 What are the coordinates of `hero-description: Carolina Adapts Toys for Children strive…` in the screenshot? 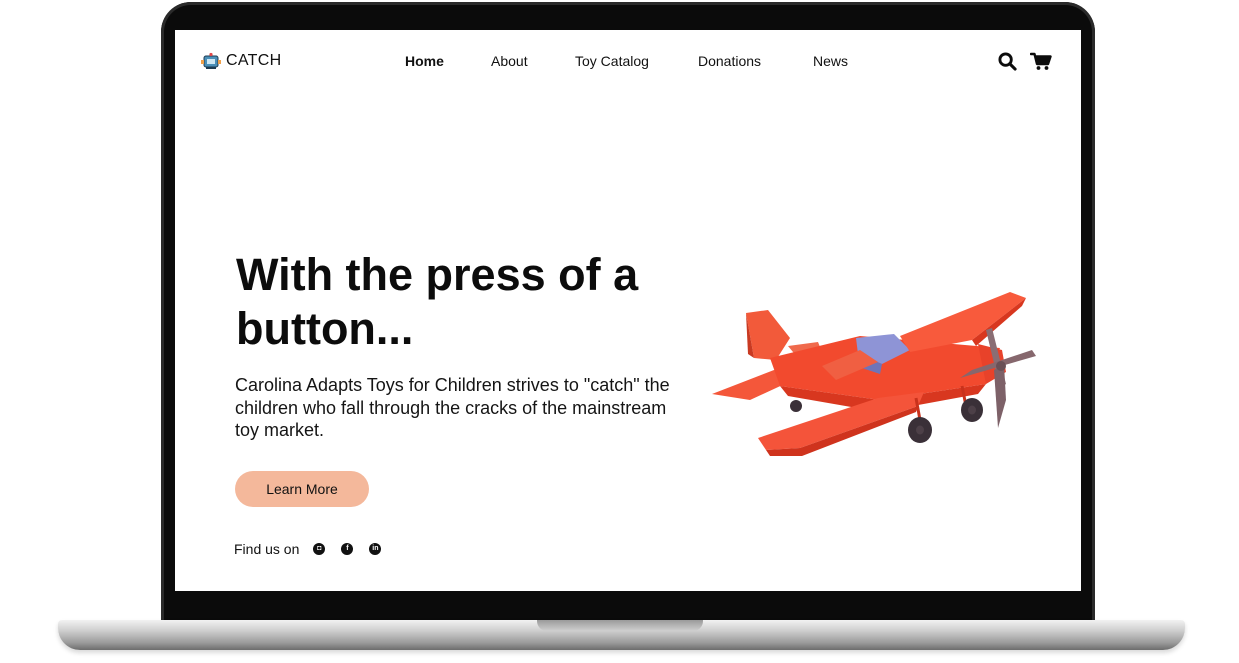 It's located at (452, 407).